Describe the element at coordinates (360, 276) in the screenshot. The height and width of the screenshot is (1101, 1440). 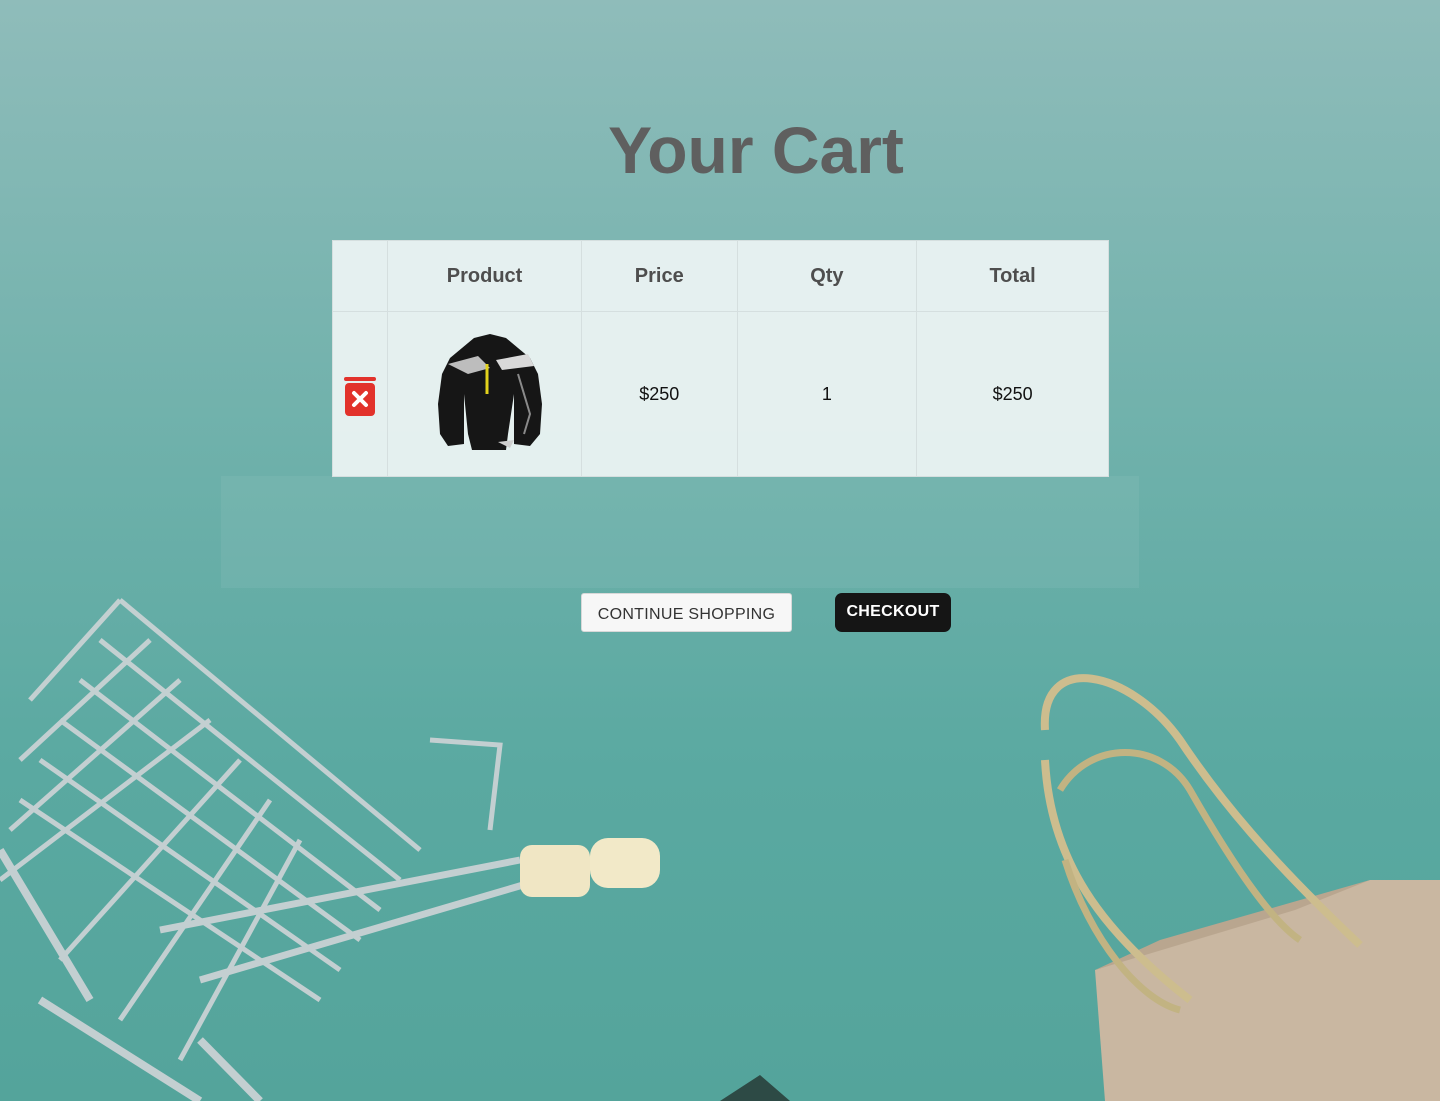
I see `header-remove` at that location.